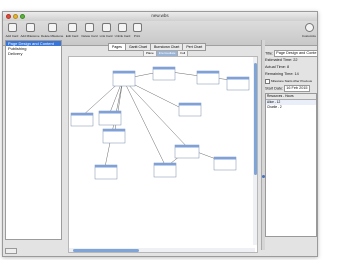  I want to click on estimated-time: Estimated Time: 22, so click(281, 60).